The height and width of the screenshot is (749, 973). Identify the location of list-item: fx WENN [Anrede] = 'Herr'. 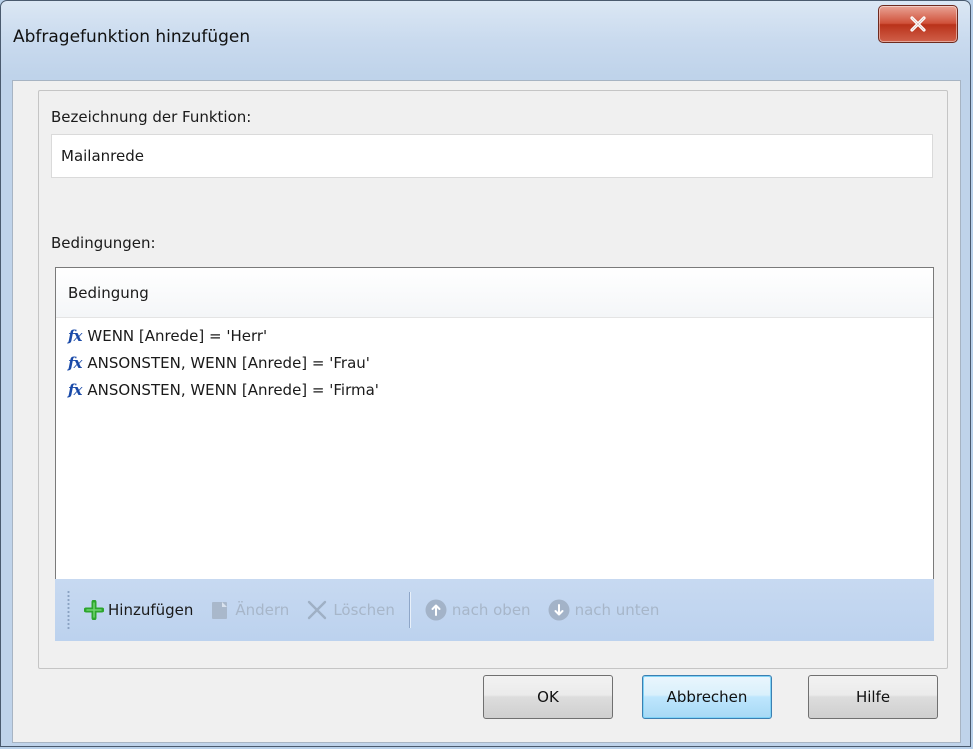
(494, 335).